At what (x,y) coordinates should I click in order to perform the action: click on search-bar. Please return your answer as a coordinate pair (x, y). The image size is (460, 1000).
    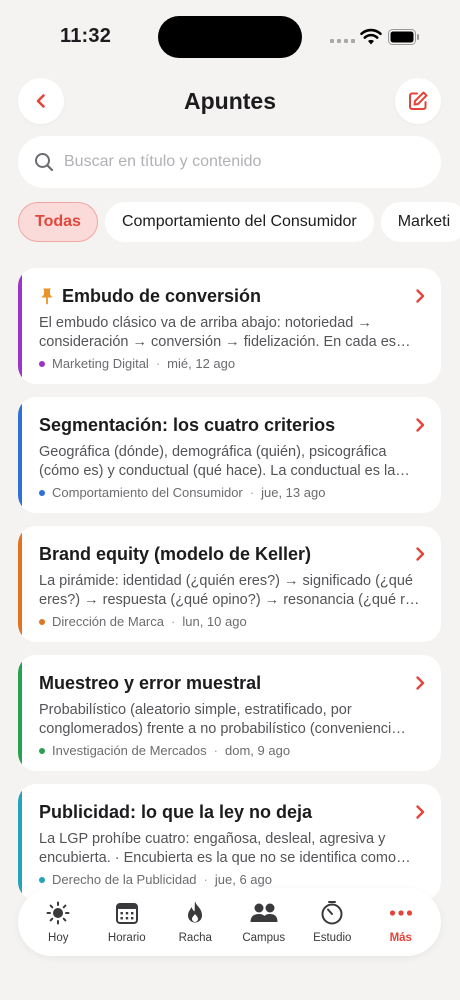
    Looking at the image, I should click on (229, 162).